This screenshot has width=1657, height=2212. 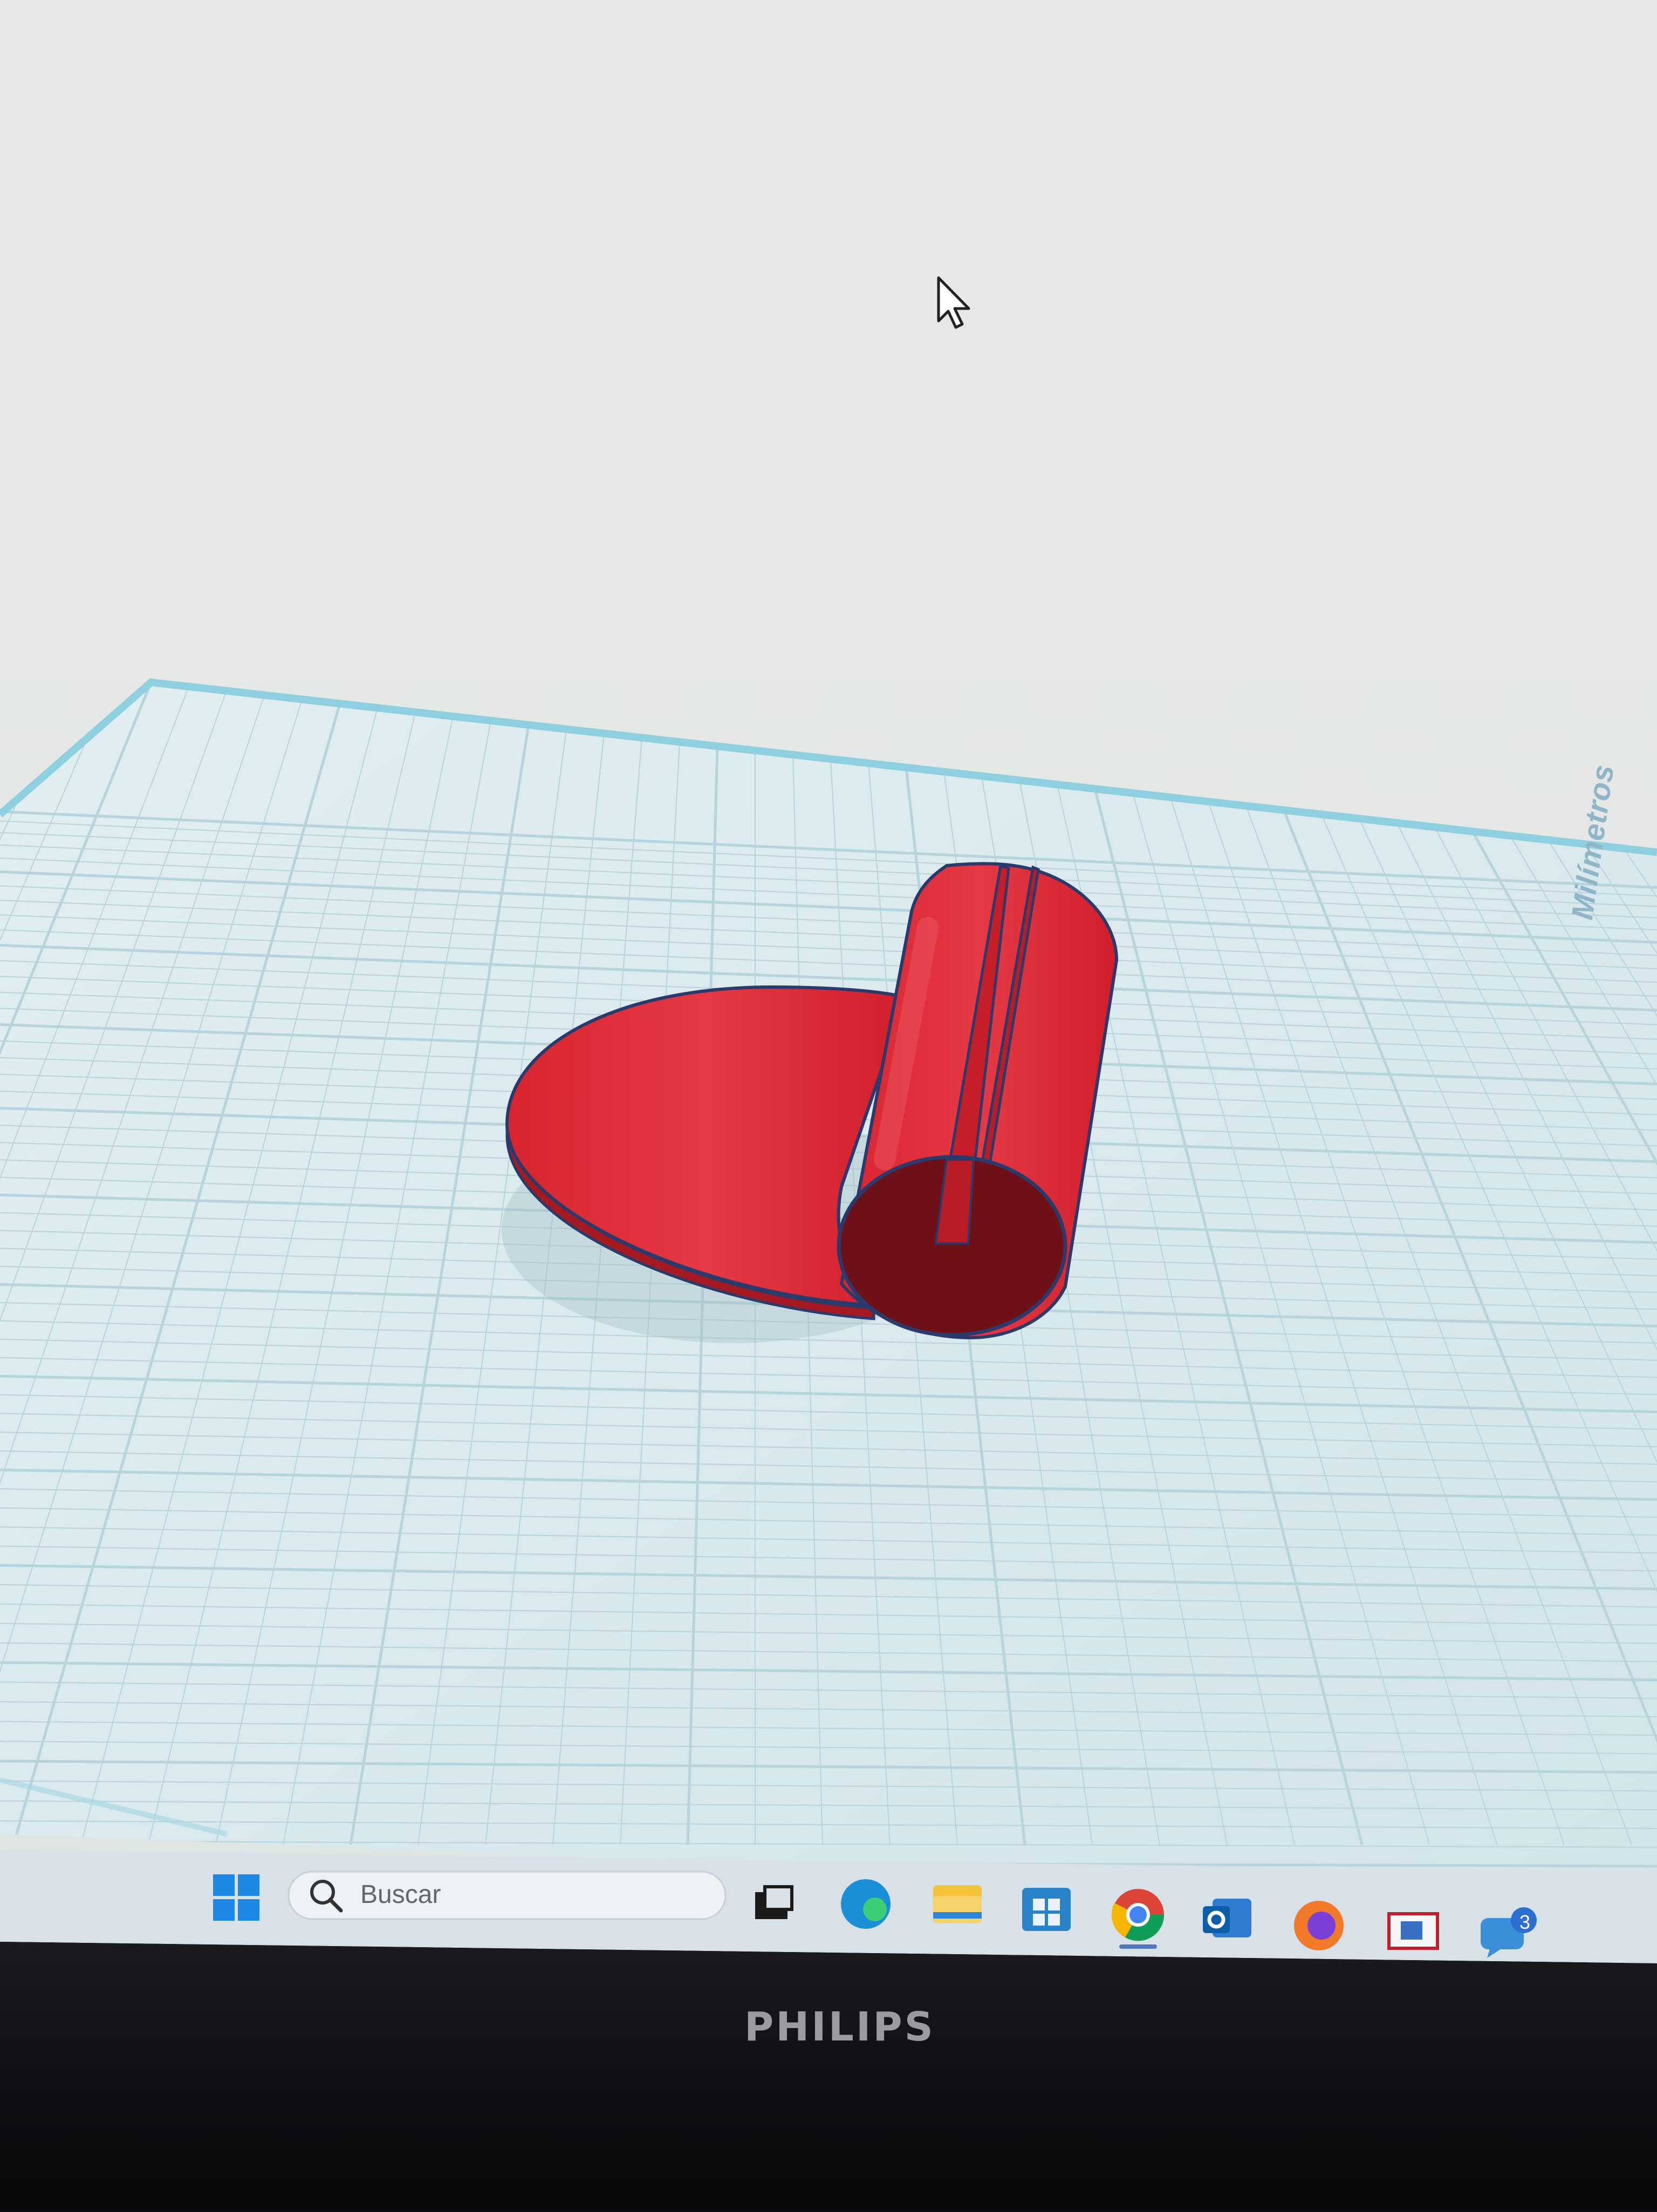 I want to click on monitor-brand-logo: PHILIPS, so click(x=839, y=2027).